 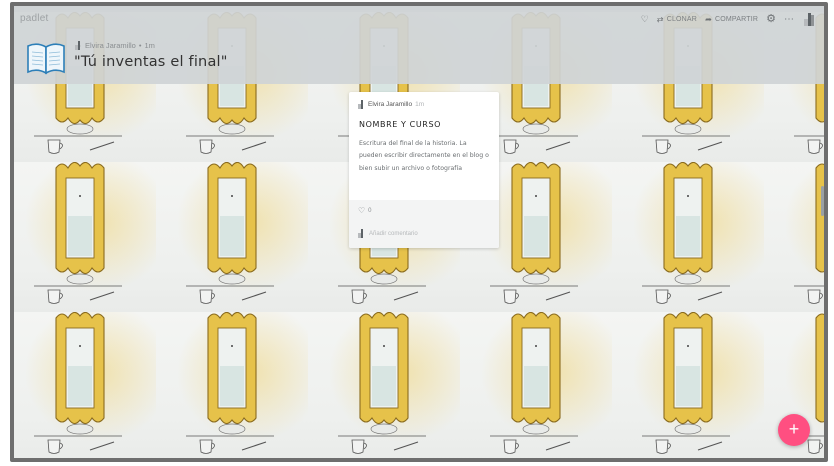 What do you see at coordinates (110, 45) in the screenshot?
I see `board-author: Elvira Jaramillo` at bounding box center [110, 45].